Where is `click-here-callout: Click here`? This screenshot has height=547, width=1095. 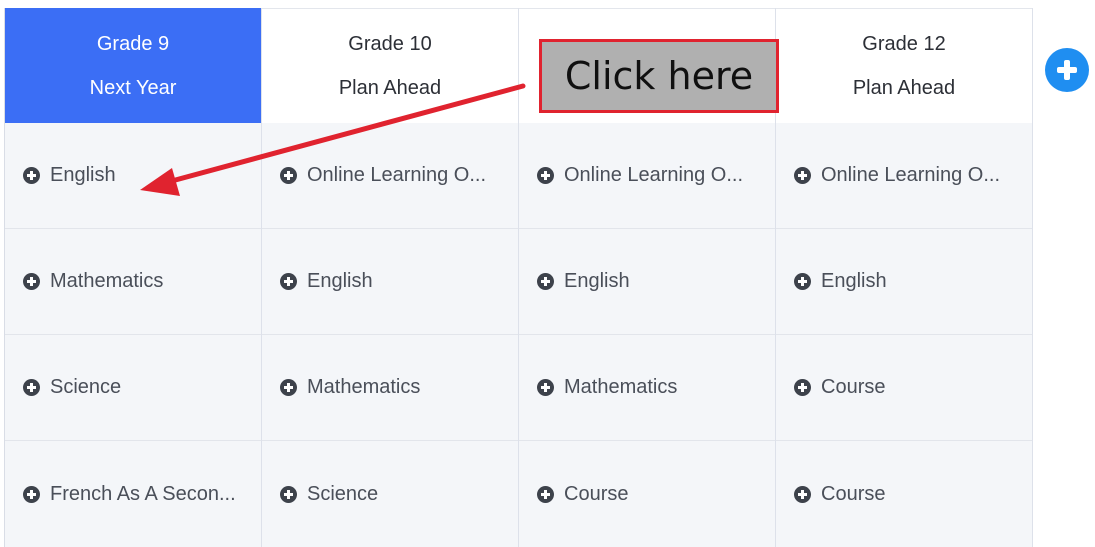
click-here-callout: Click here is located at coordinates (659, 76).